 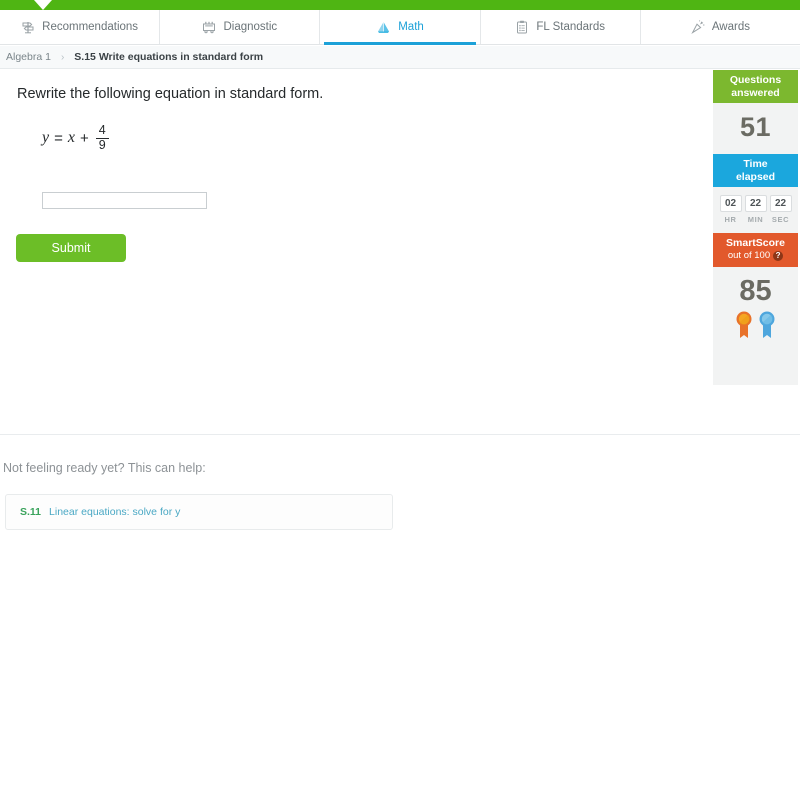 What do you see at coordinates (400, 434) in the screenshot?
I see `section-divider` at bounding box center [400, 434].